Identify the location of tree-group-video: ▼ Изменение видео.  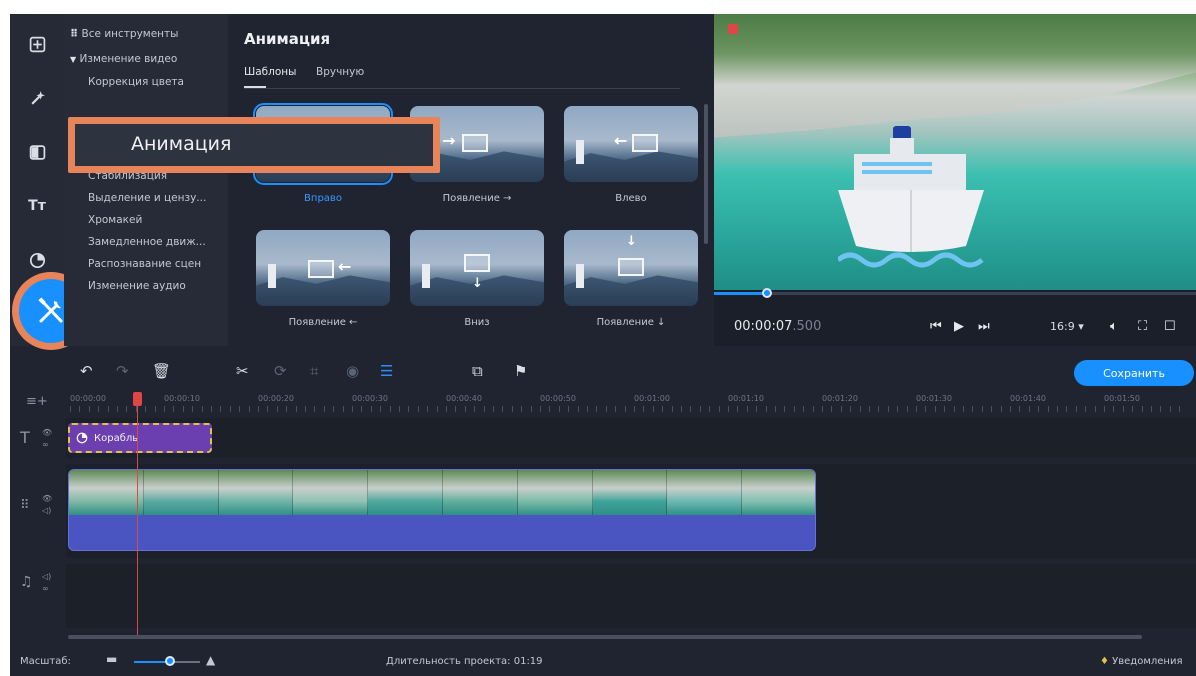
(123, 59).